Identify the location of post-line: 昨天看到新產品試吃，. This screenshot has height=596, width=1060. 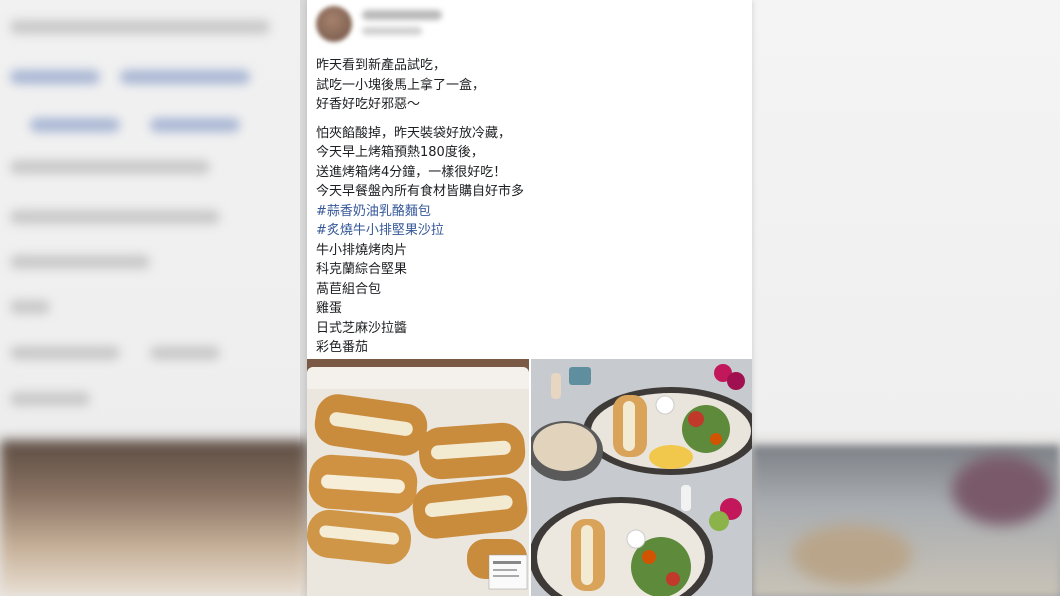
(381, 65).